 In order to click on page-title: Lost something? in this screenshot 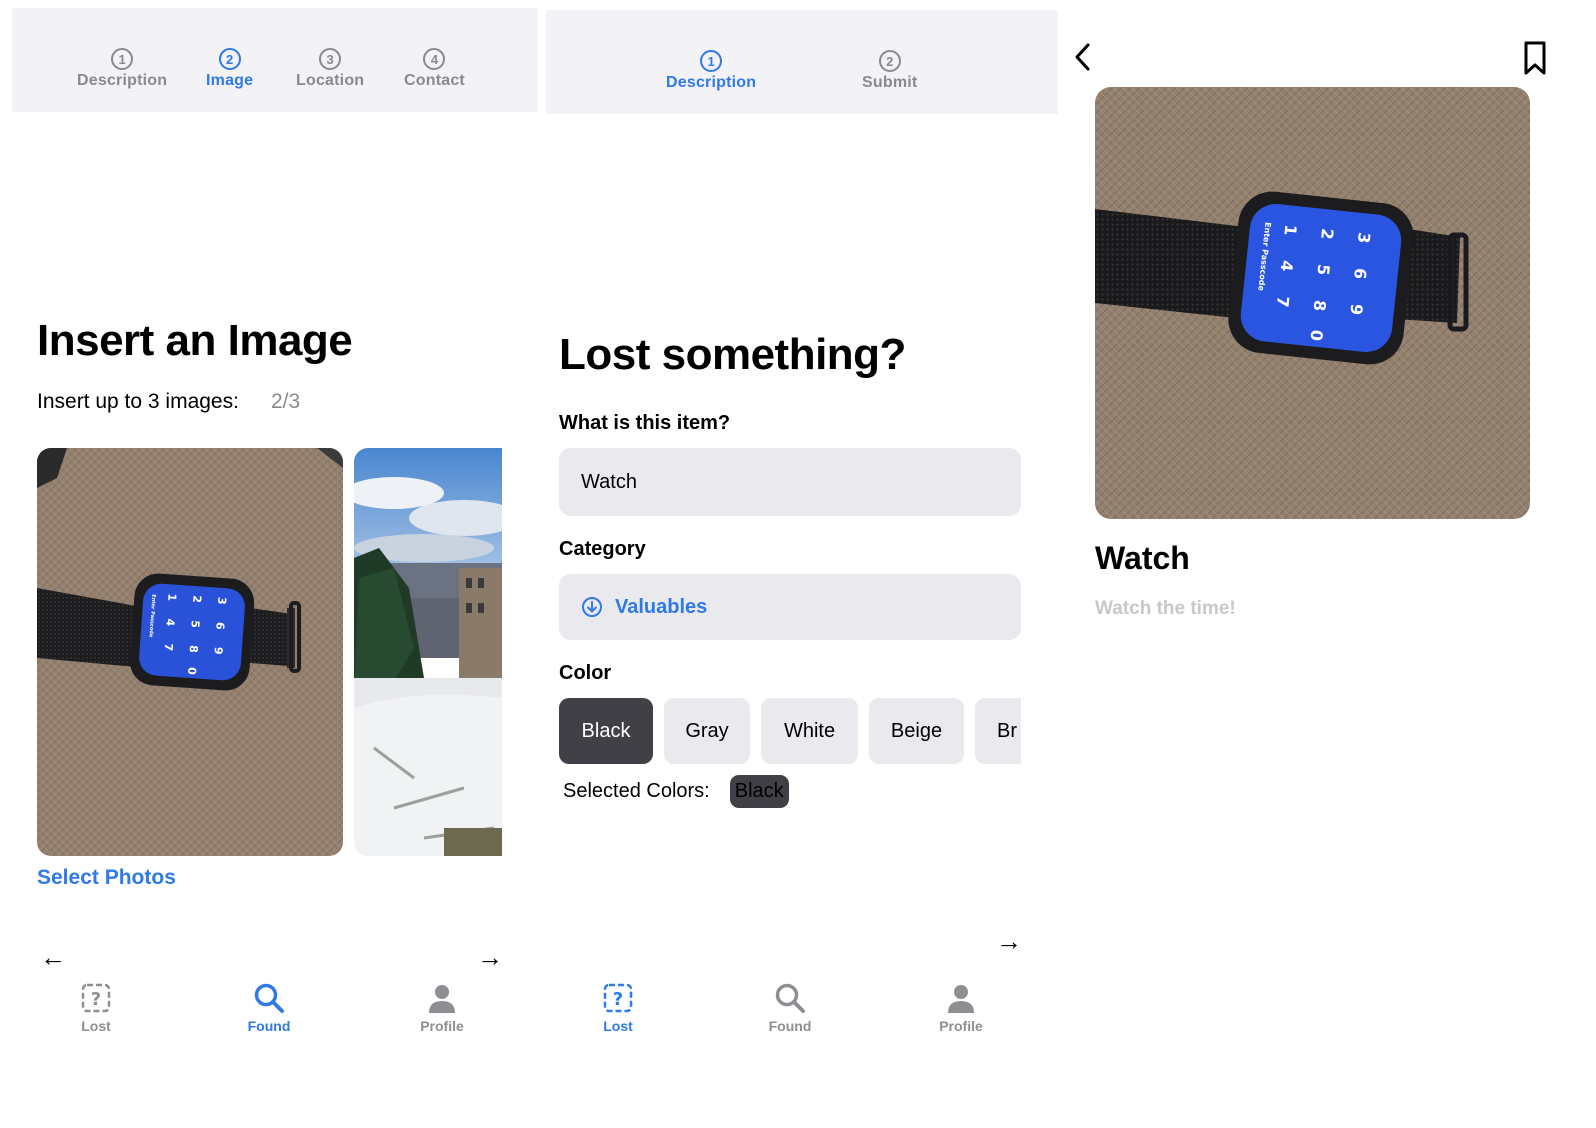, I will do `click(732, 354)`.